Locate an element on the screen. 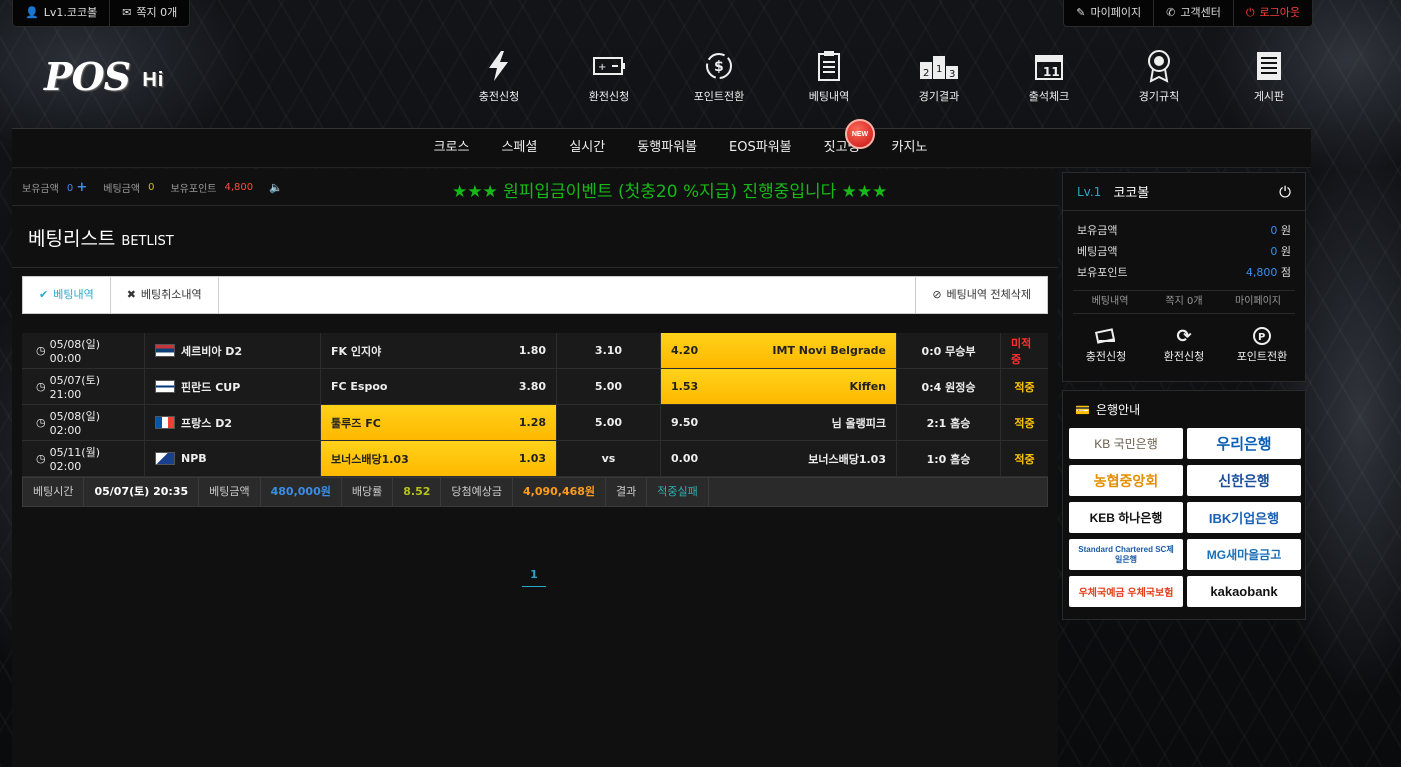  point-label: 보유포인트 is located at coordinates (193, 189).